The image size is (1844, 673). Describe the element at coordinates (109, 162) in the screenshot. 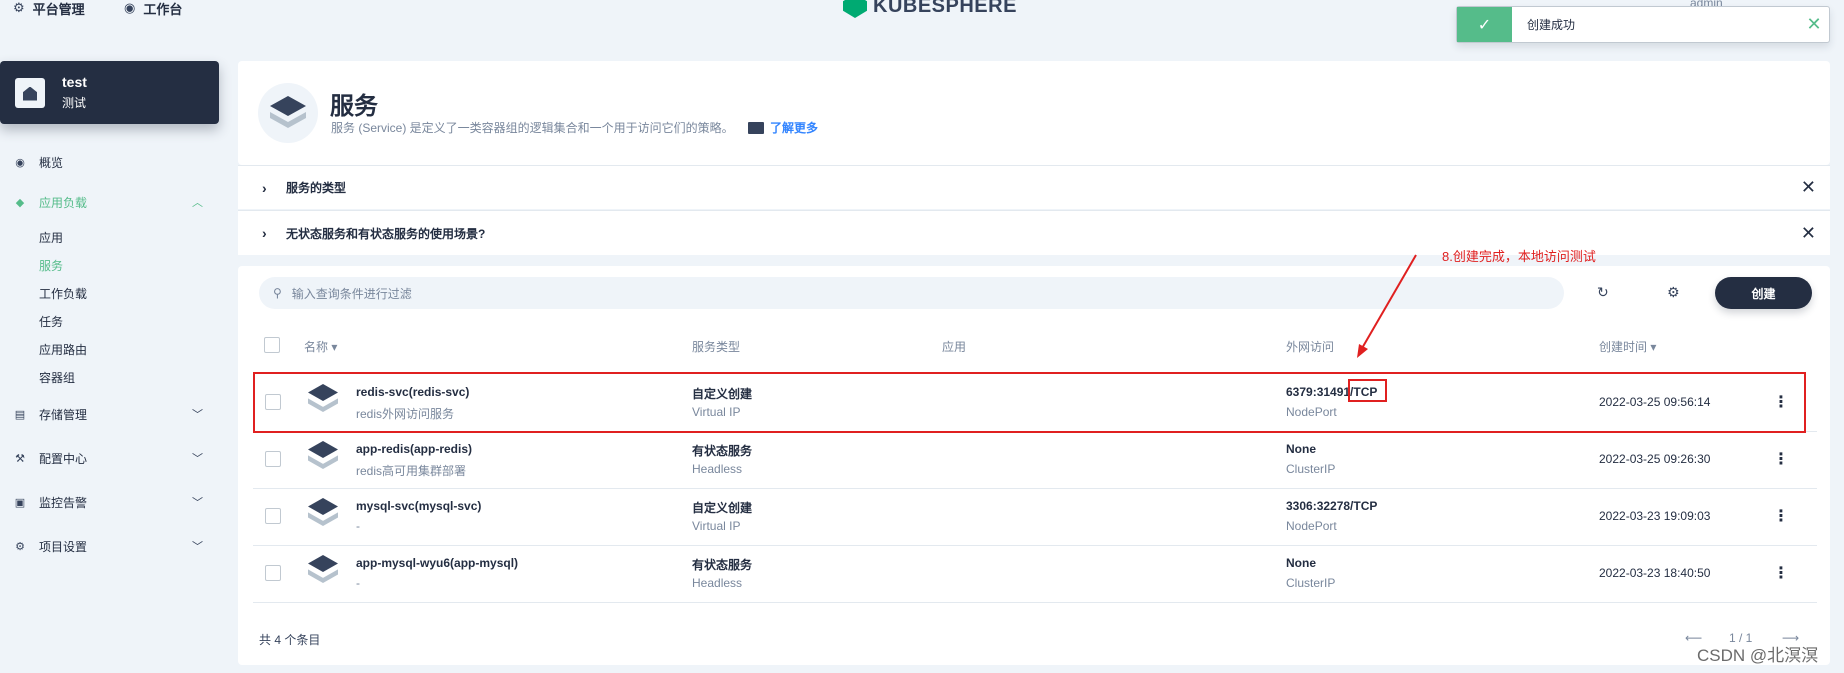

I see `sidebar-item-overview: ◉ 概览` at that location.